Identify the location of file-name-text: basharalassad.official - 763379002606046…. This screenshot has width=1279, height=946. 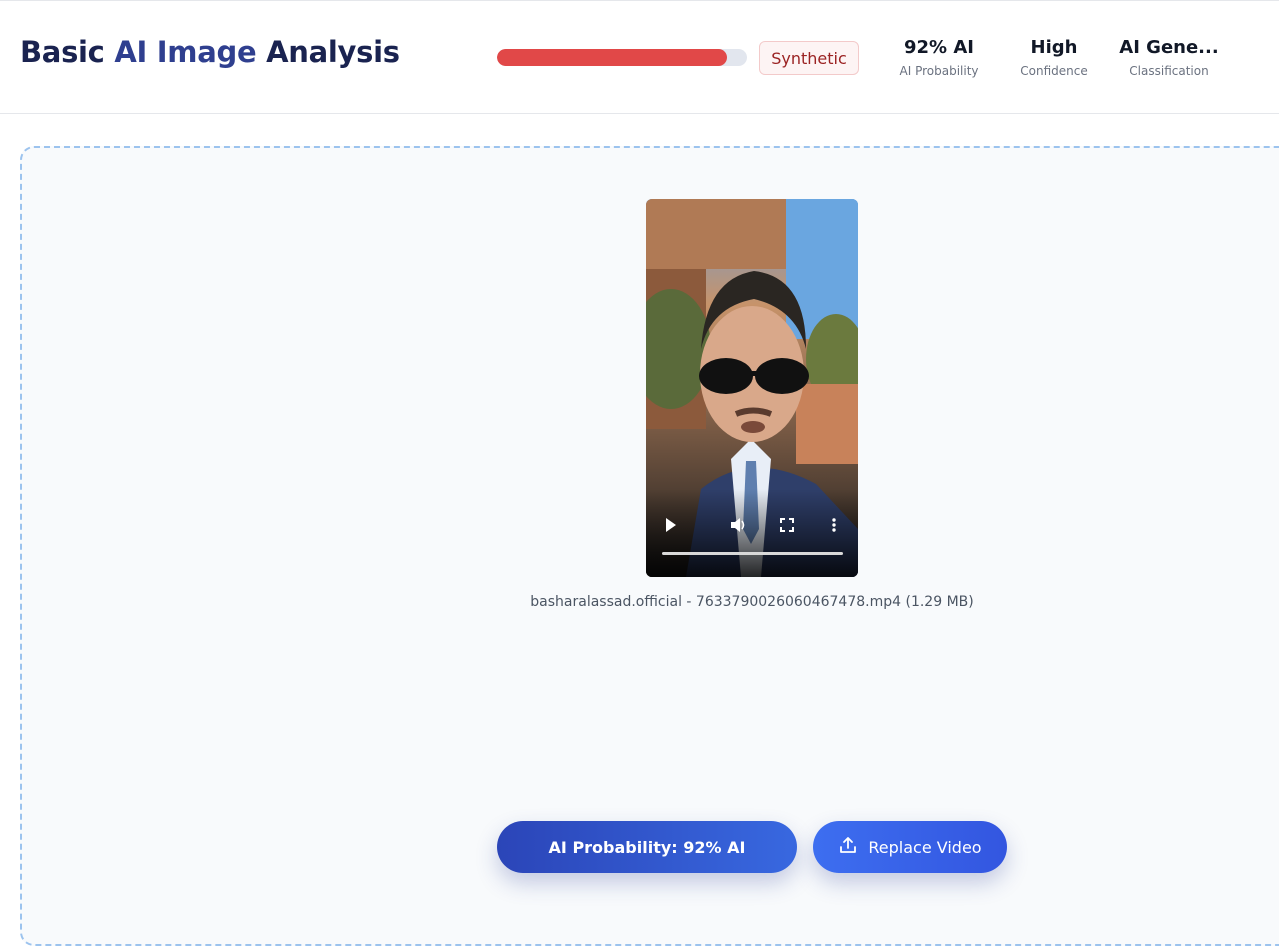
(752, 602).